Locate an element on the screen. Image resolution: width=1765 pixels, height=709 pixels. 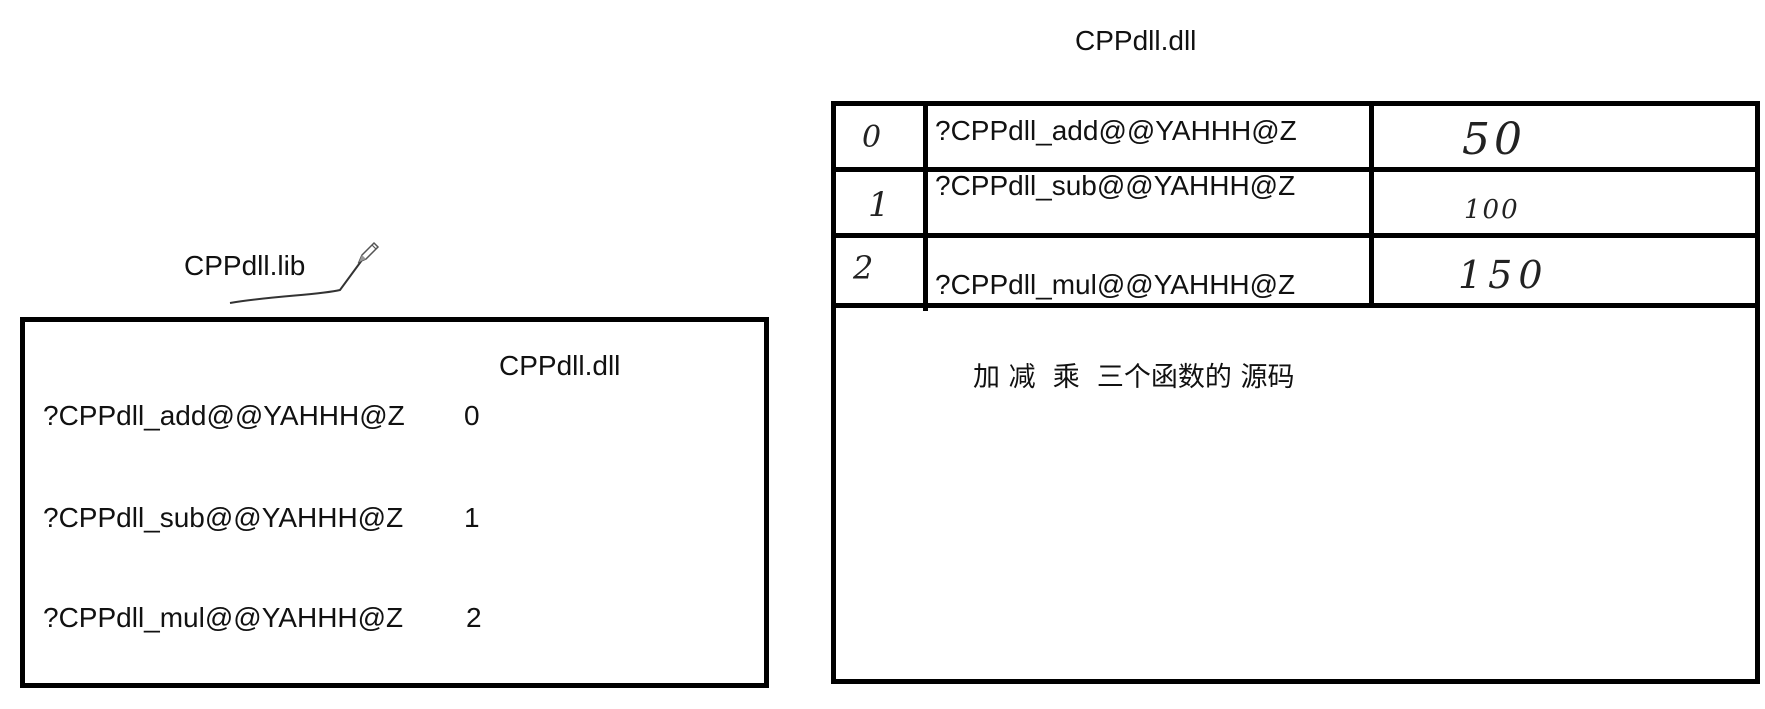
table-cell-index: 1 is located at coordinates (879, 205).